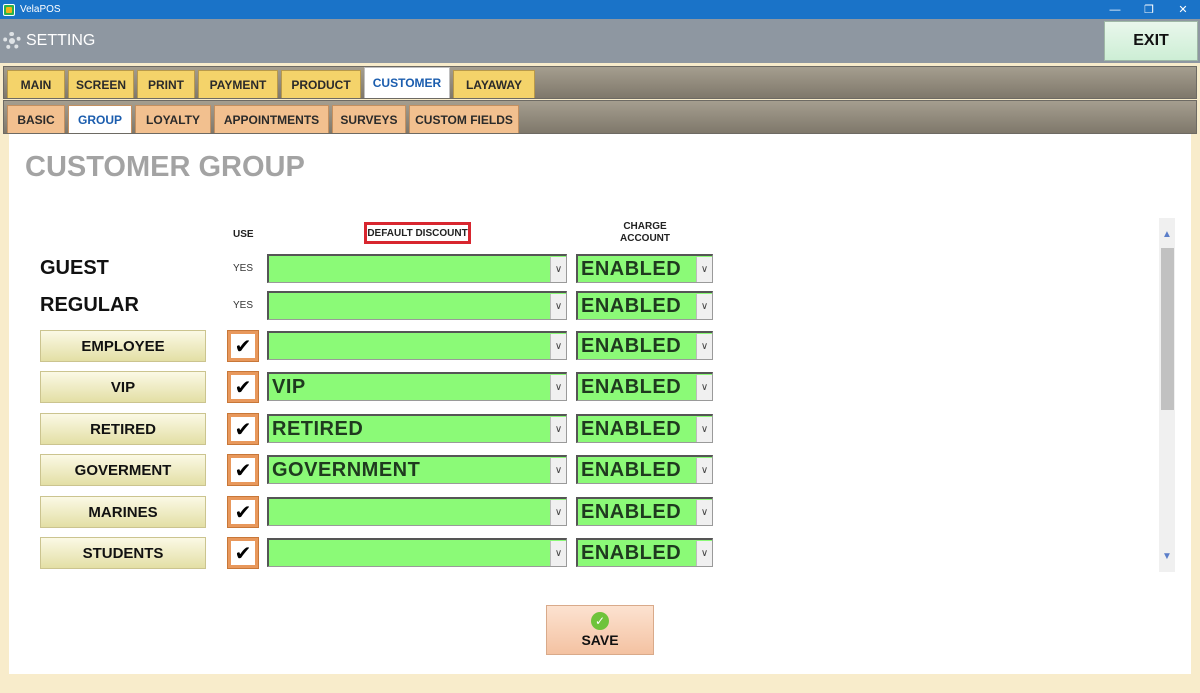 Image resolution: width=1200 pixels, height=693 pixels. I want to click on column-header-default-discount: DEFAULT DISCOUNT, so click(417, 233).